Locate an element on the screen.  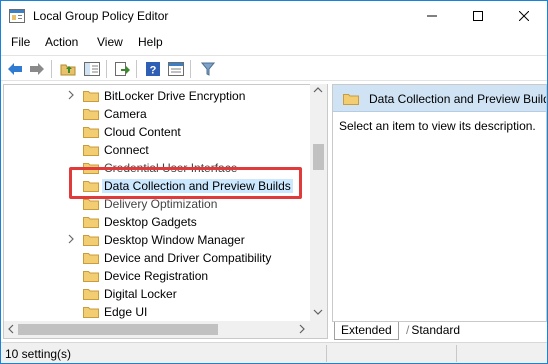
vertical-scroll-thumb is located at coordinates (318, 157).